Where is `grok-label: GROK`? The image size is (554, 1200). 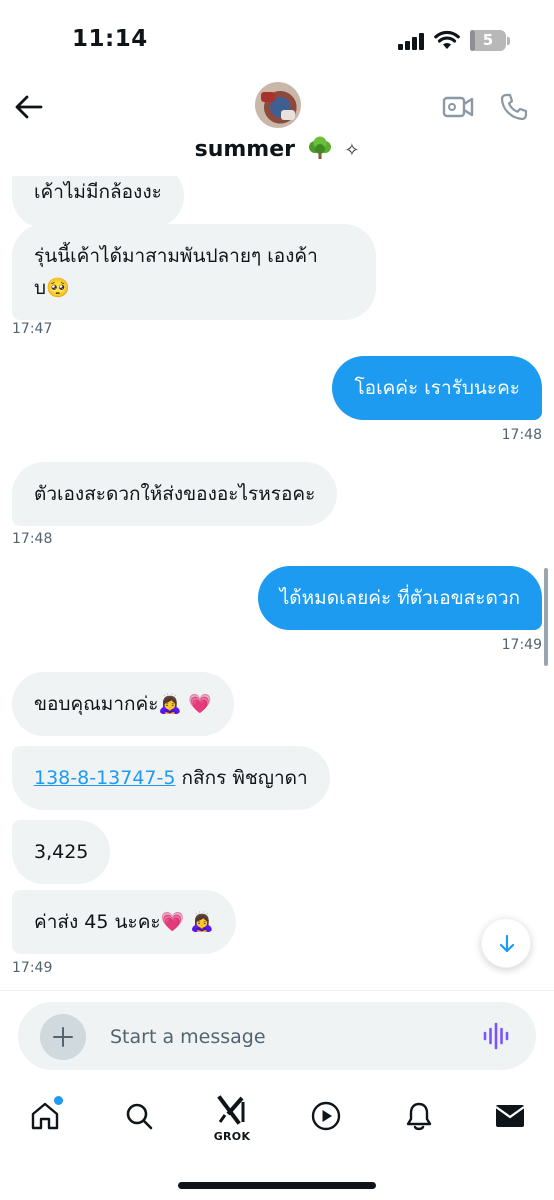
grok-label: GROK is located at coordinates (232, 1136).